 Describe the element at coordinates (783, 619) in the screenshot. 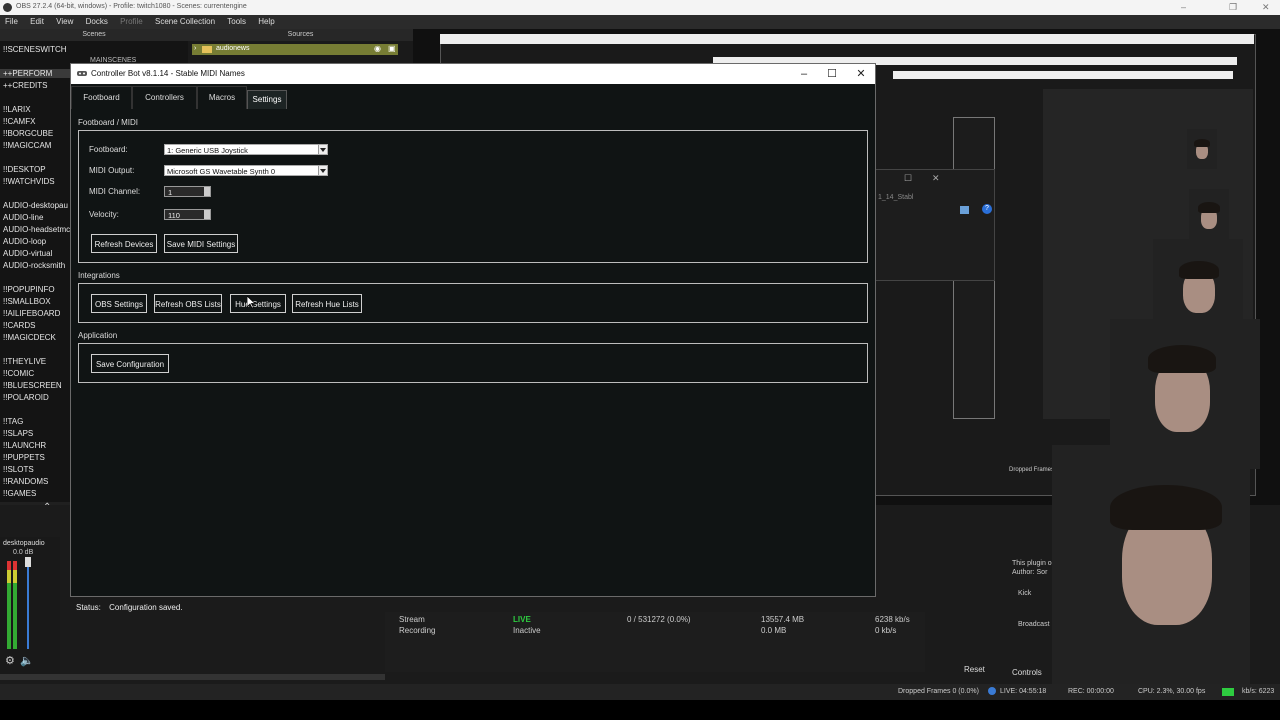

I see `stats-data: 13557.4 MB` at that location.